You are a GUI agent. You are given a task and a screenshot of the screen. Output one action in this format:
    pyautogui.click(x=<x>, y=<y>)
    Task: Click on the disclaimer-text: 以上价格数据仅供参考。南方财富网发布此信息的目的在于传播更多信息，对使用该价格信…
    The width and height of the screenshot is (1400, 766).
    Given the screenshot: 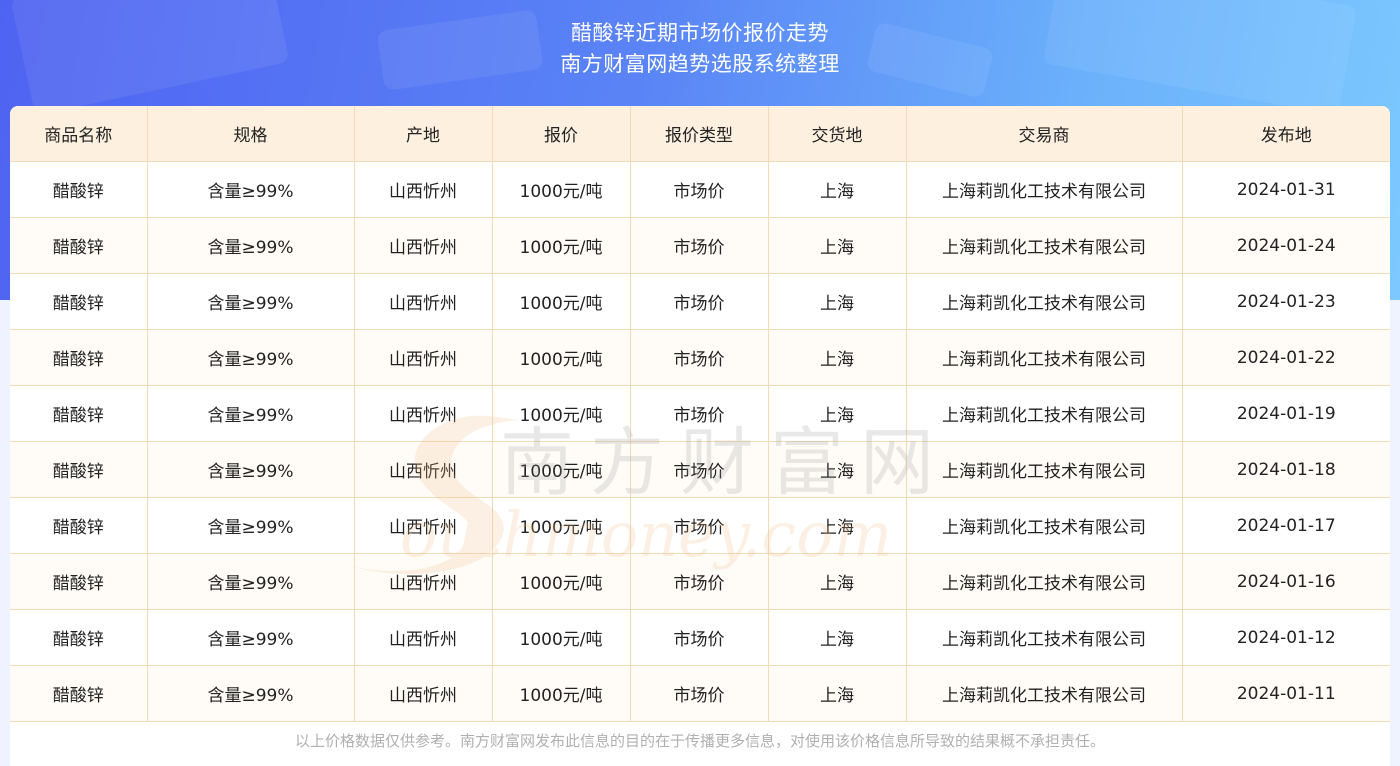 What is the action you would take?
    pyautogui.click(x=699, y=741)
    